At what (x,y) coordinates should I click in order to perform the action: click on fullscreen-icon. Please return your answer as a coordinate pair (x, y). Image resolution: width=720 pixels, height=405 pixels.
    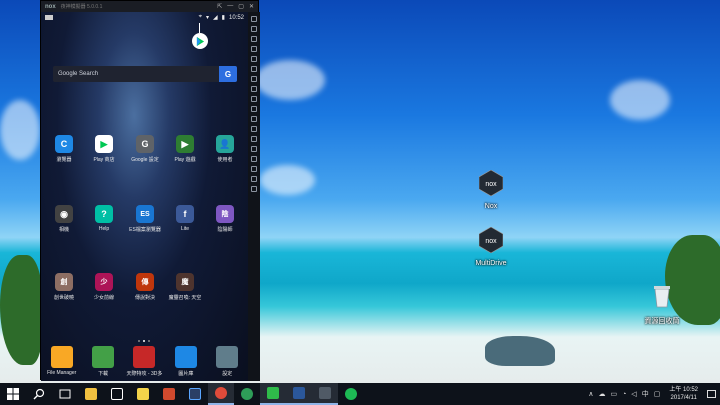
    Looking at the image, I should click on (254, 69).